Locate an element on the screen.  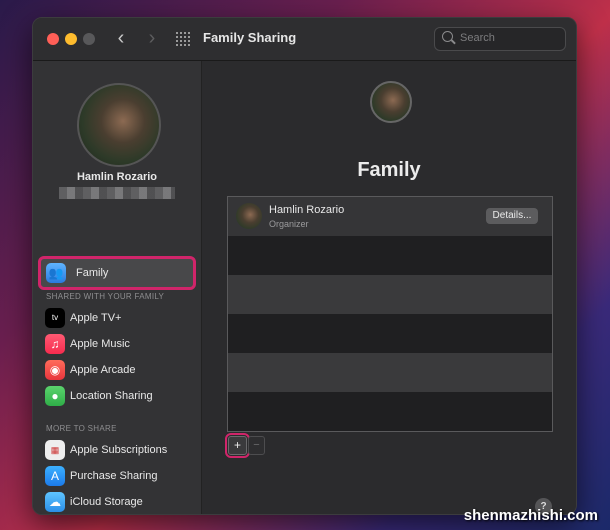
sidebar-item-apple-tv: tv Apple TV+ is located at coordinates (120, 318).